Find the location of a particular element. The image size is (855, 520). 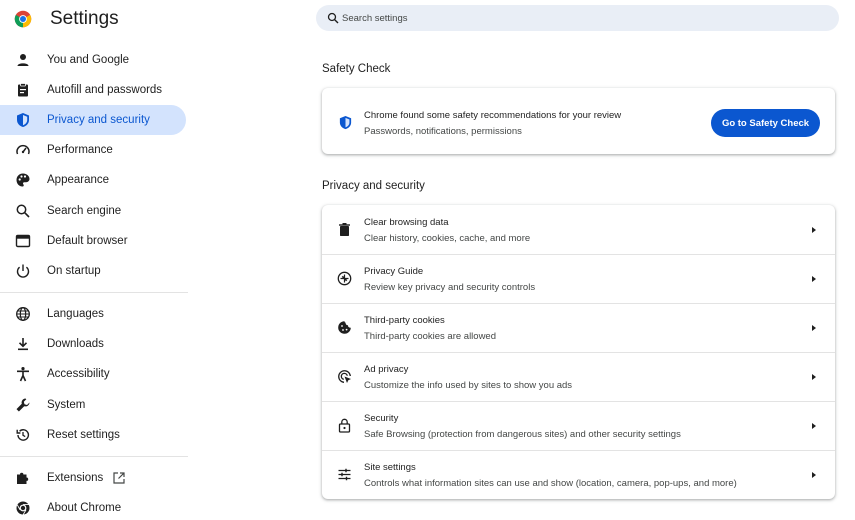

lock-icon is located at coordinates (344, 425).